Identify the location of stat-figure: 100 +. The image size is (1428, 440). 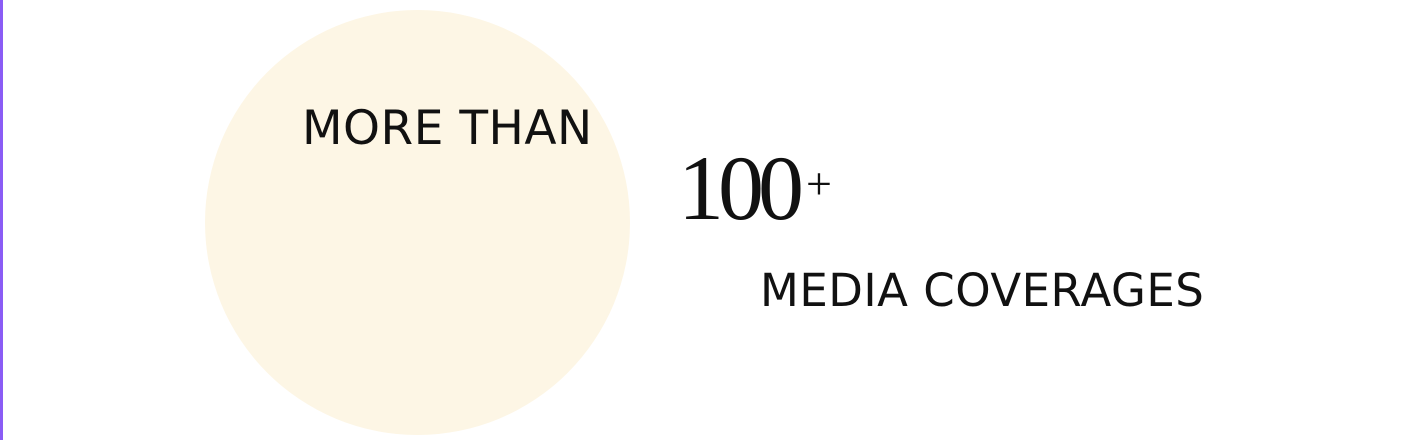
(755, 188).